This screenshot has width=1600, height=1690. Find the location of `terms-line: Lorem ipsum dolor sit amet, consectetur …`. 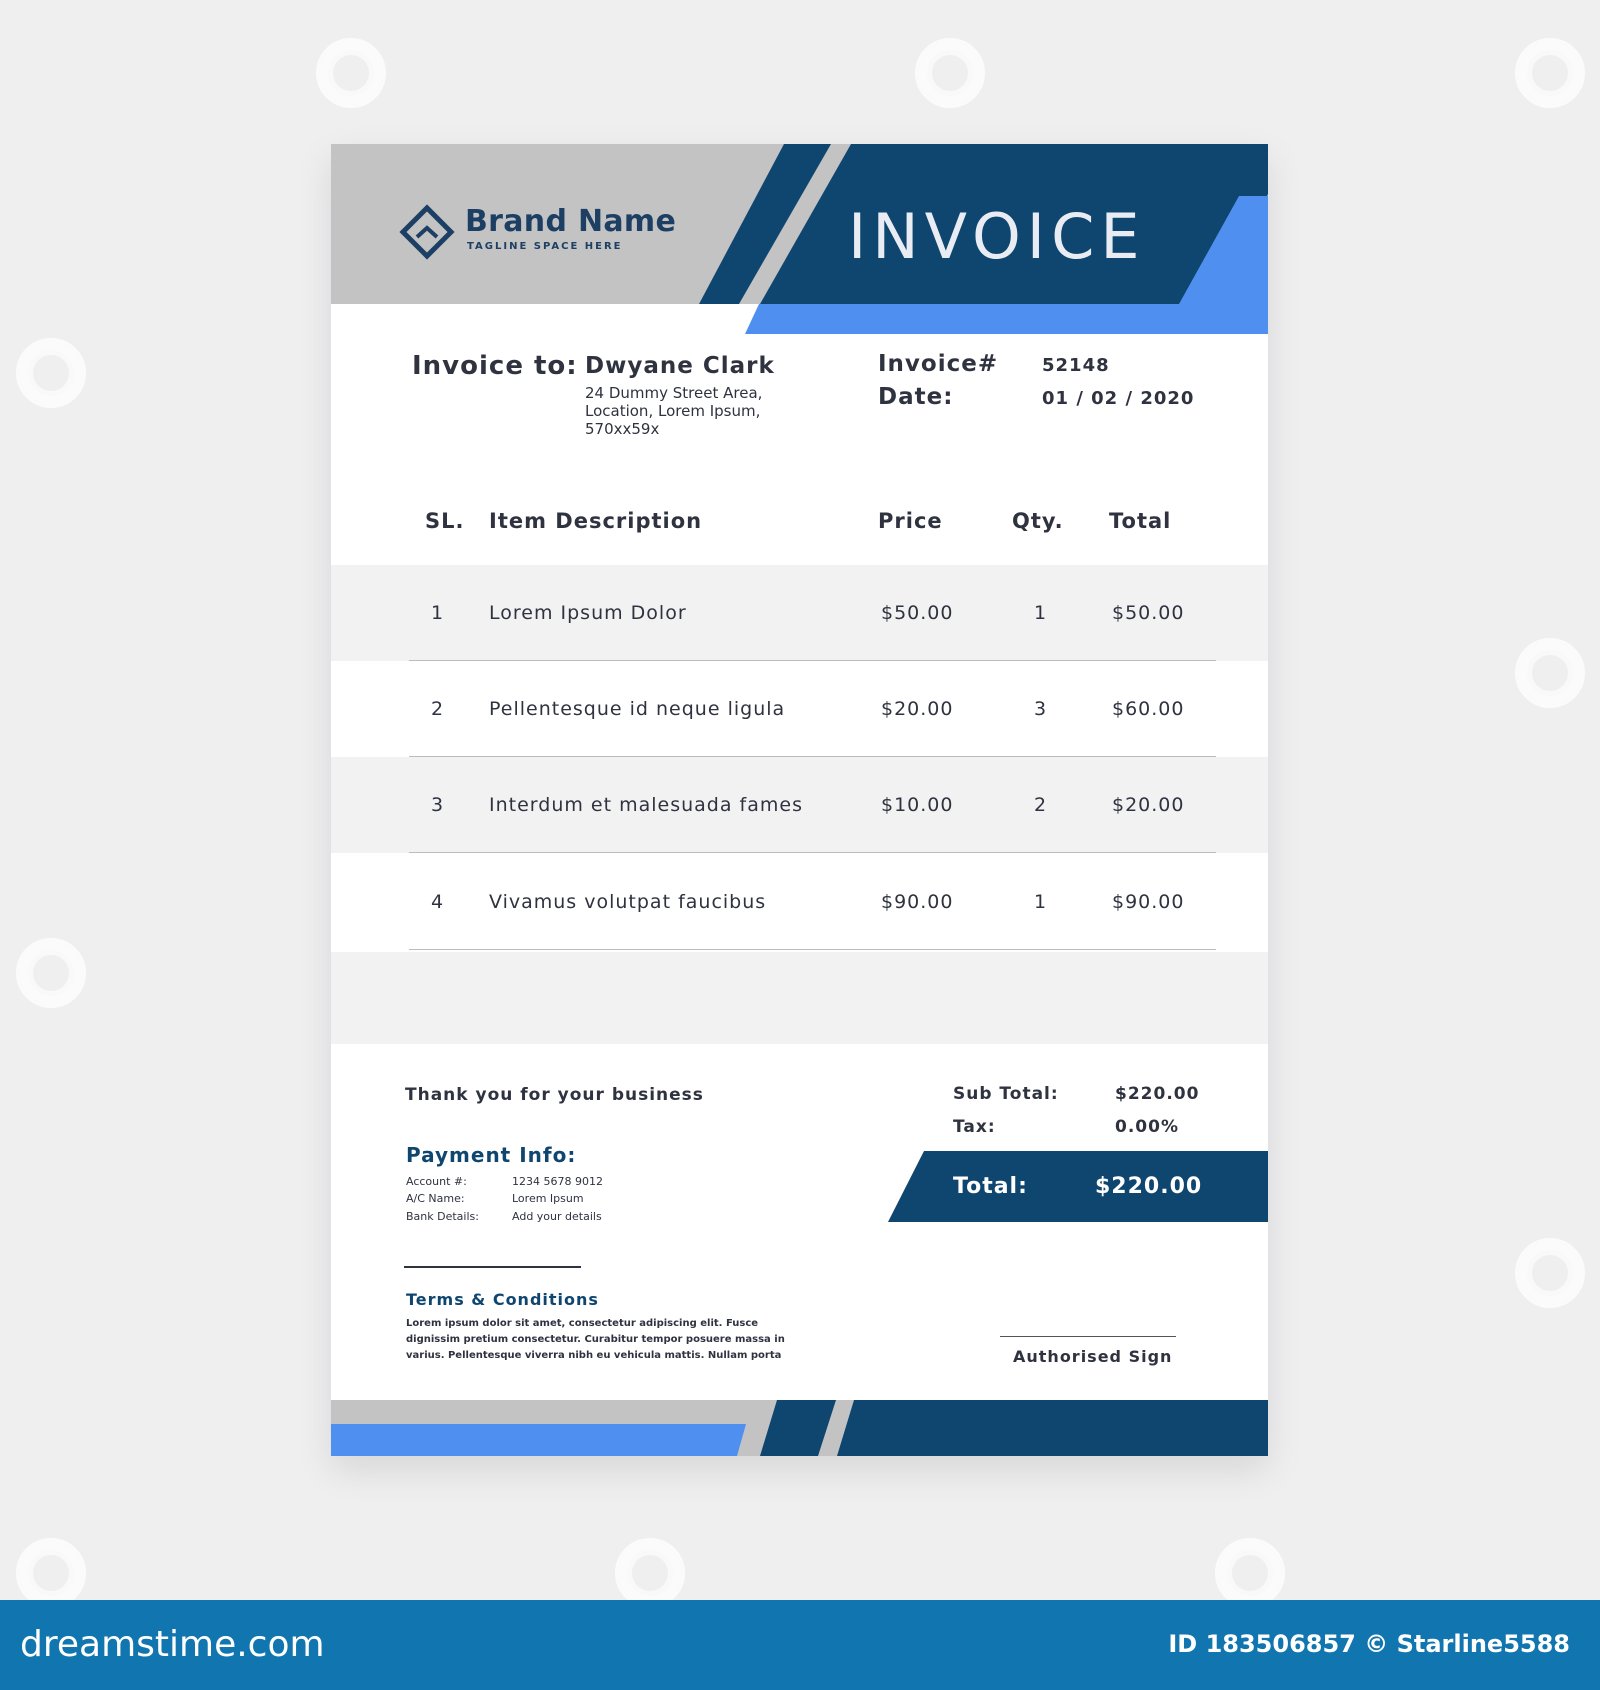

terms-line: Lorem ipsum dolor sit amet, consectetur … is located at coordinates (582, 1323).